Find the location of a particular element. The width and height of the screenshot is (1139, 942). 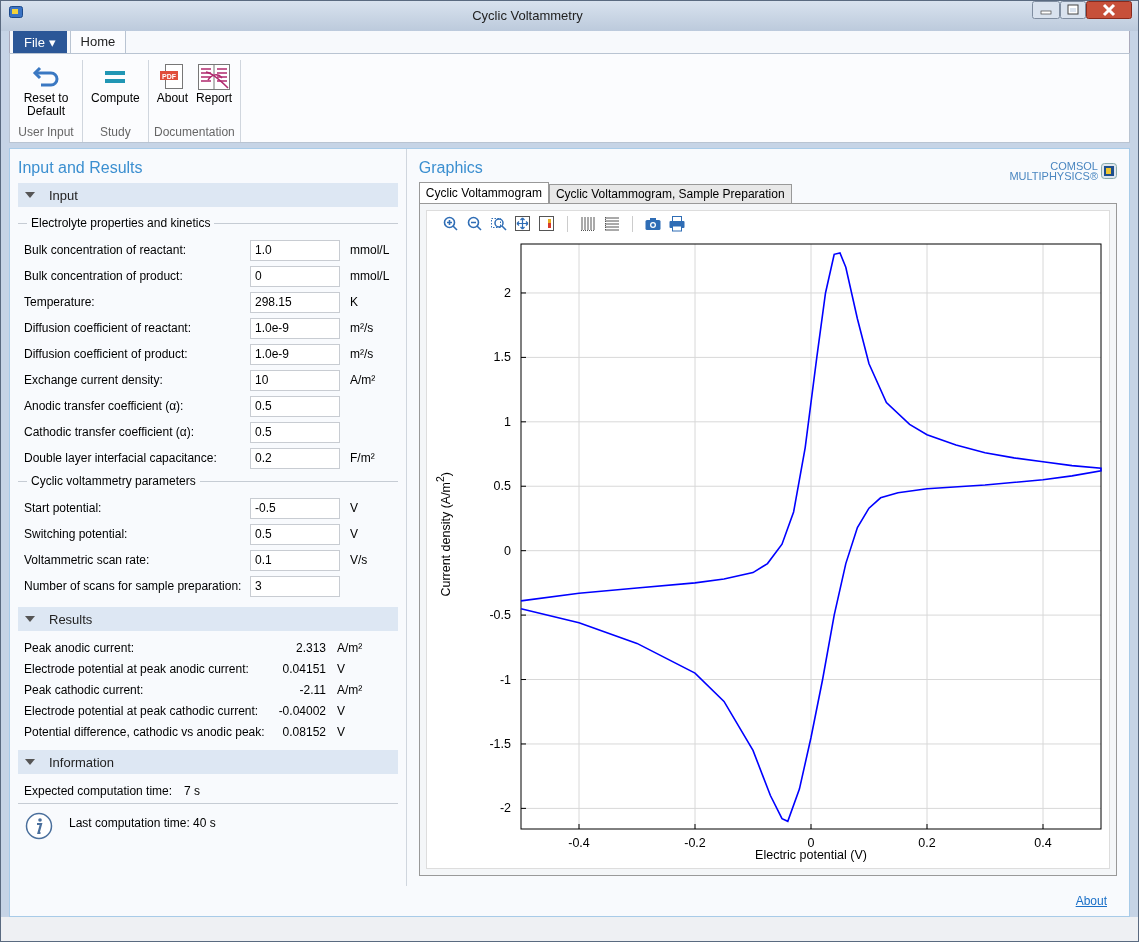

tick-label: 2 is located at coordinates (507, 292).